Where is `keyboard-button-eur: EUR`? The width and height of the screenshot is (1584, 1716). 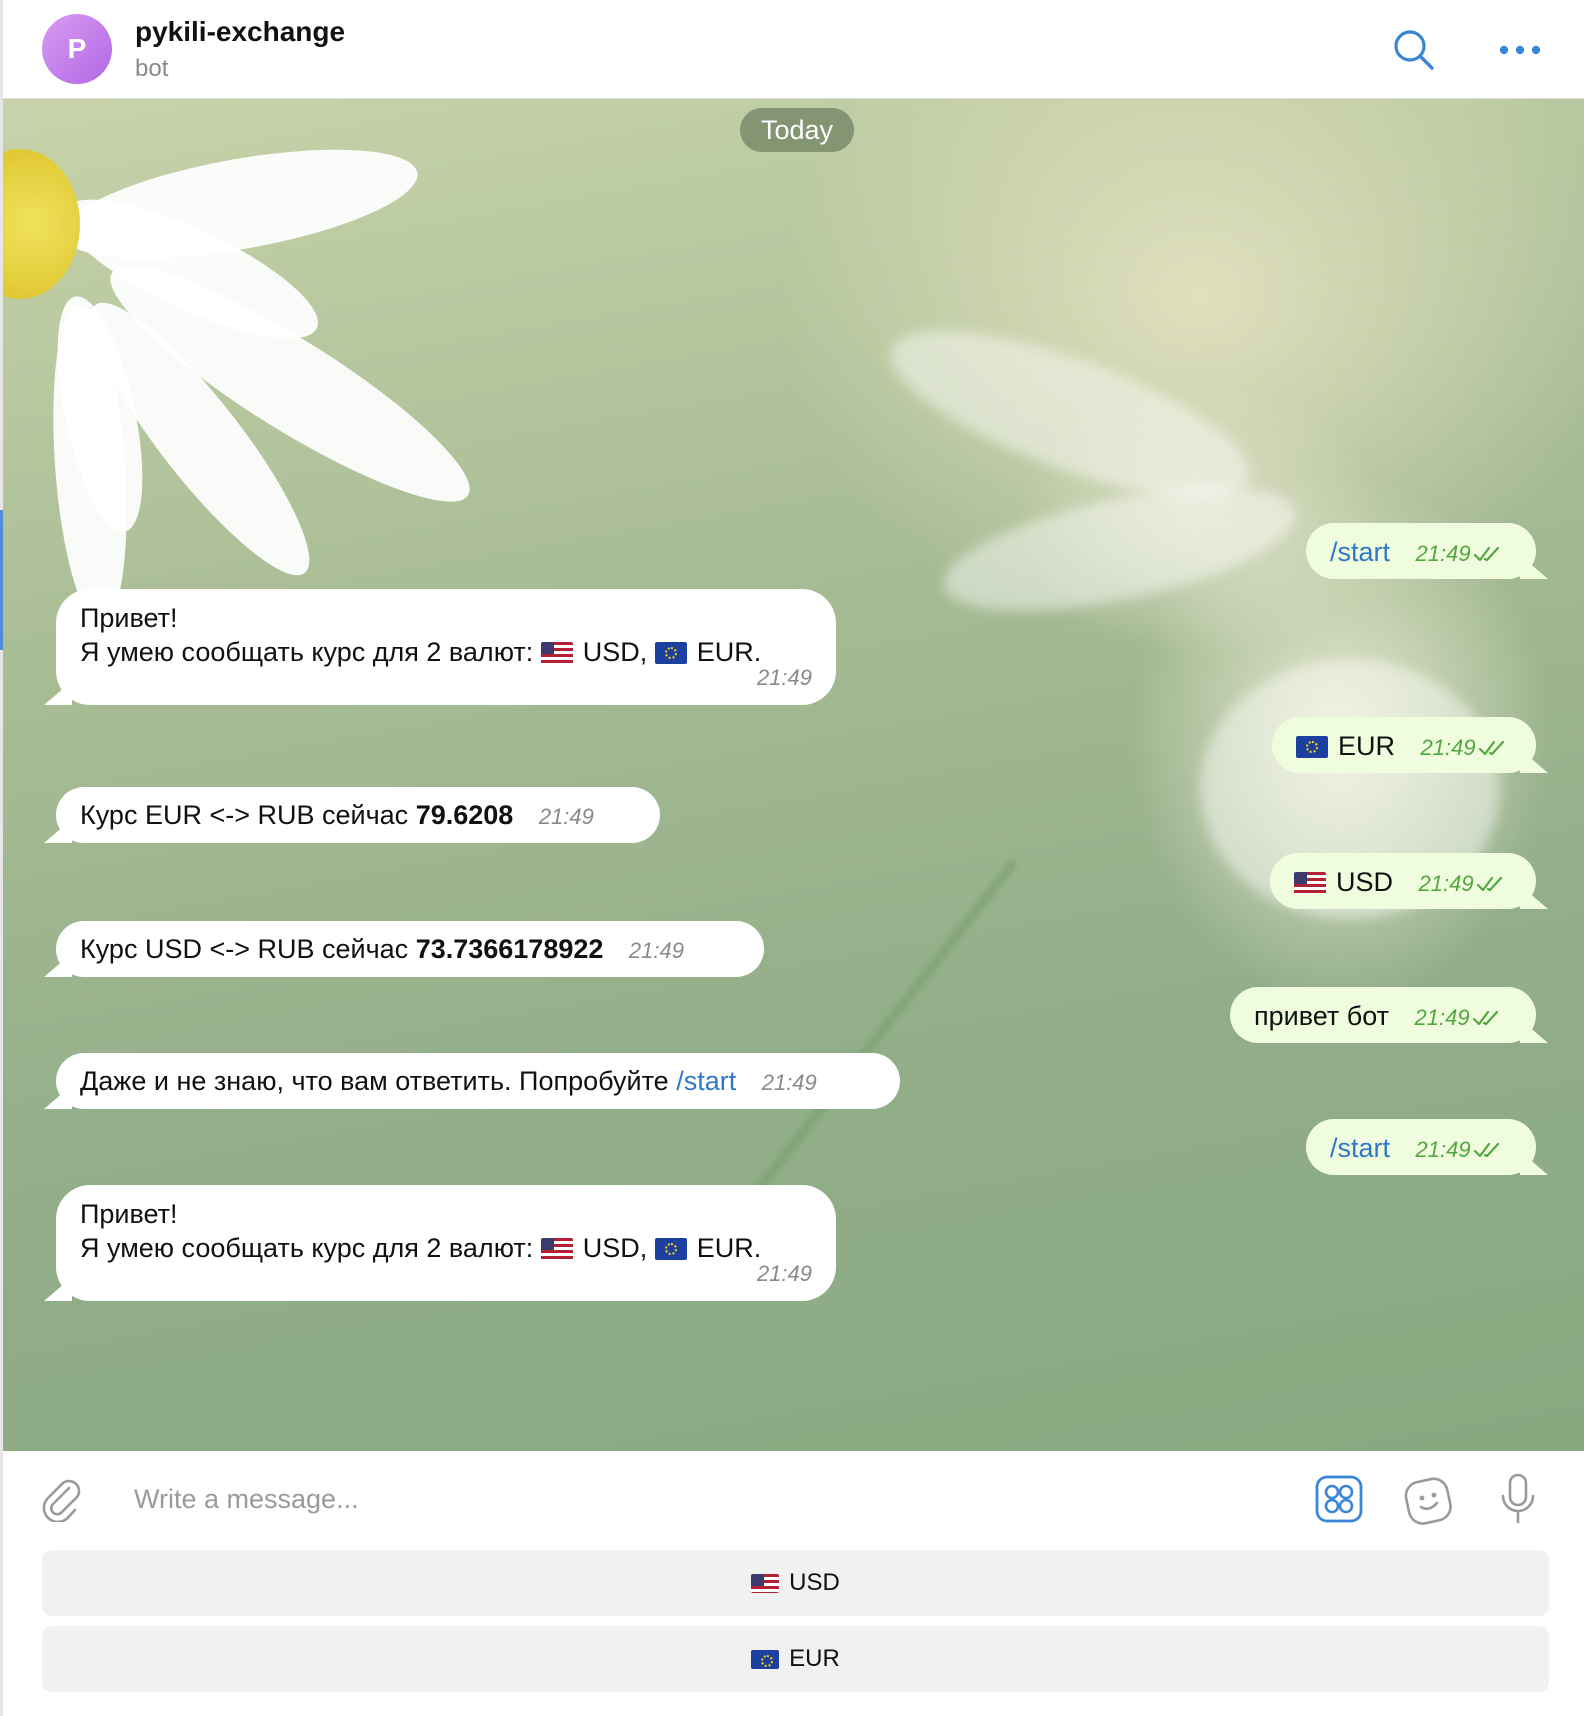
keyboard-button-eur: EUR is located at coordinates (795, 1659).